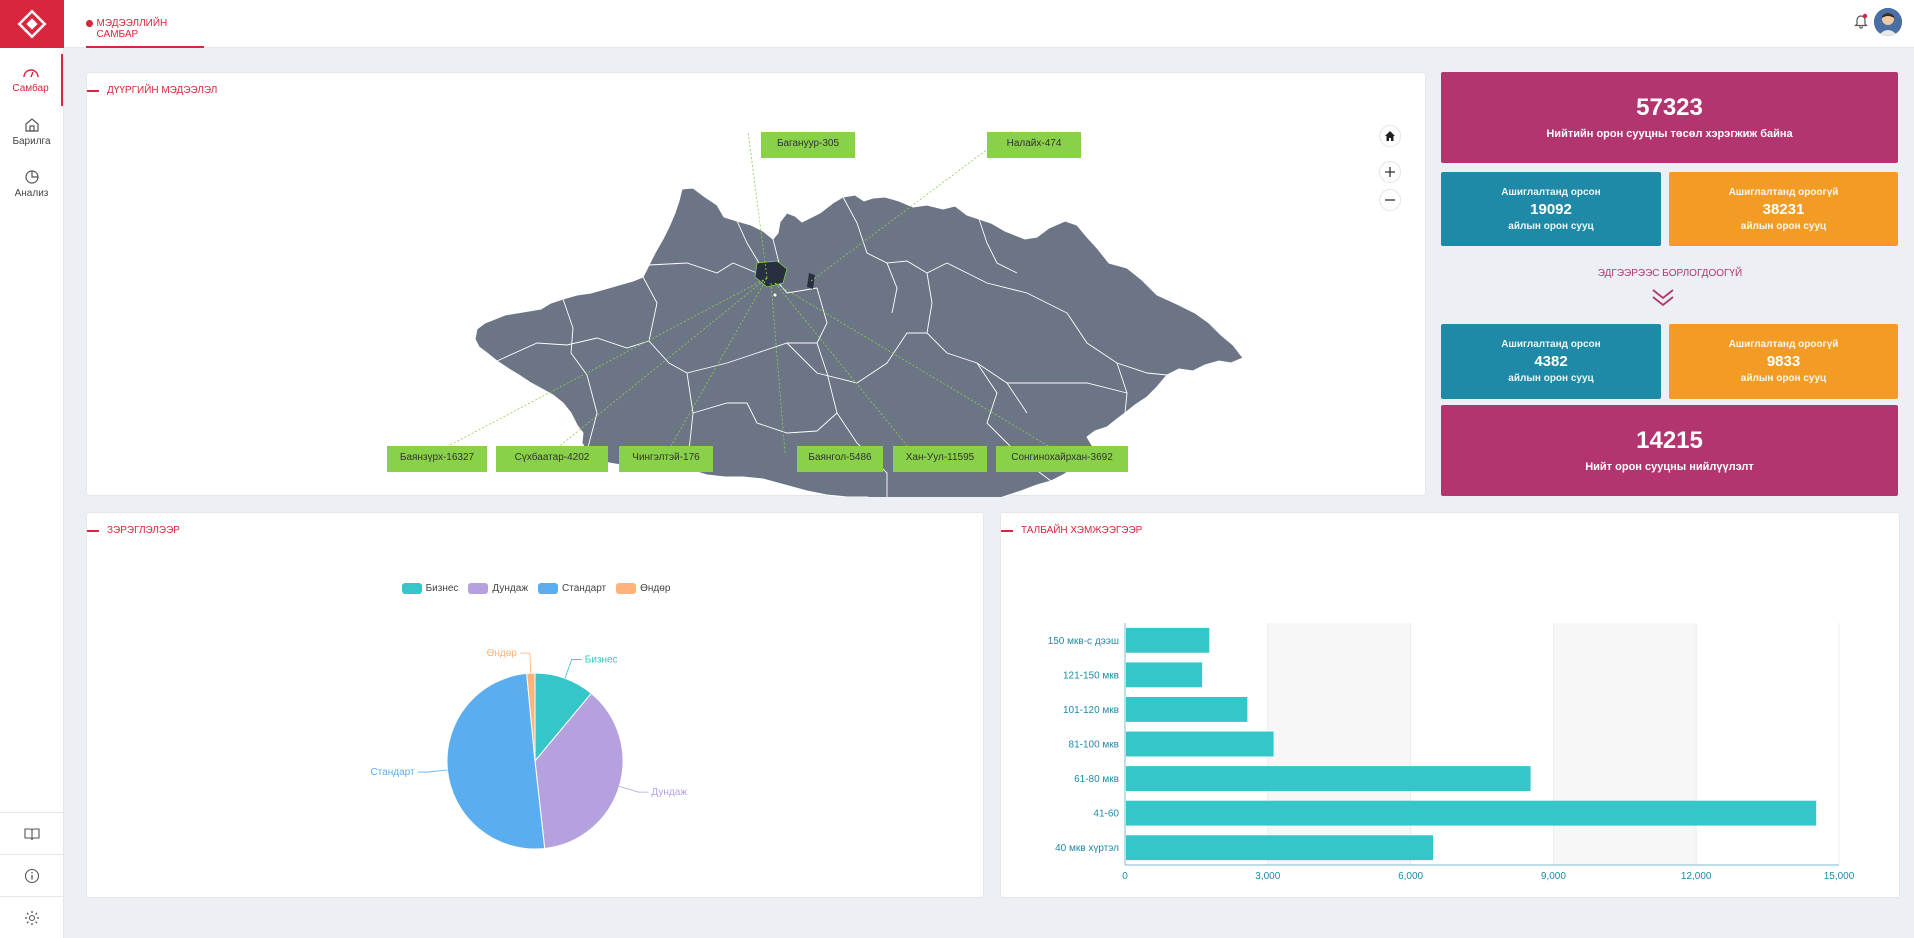 The image size is (1914, 938). Describe the element at coordinates (1553, 876) in the screenshot. I see `x-tick-label: 9,000` at that location.